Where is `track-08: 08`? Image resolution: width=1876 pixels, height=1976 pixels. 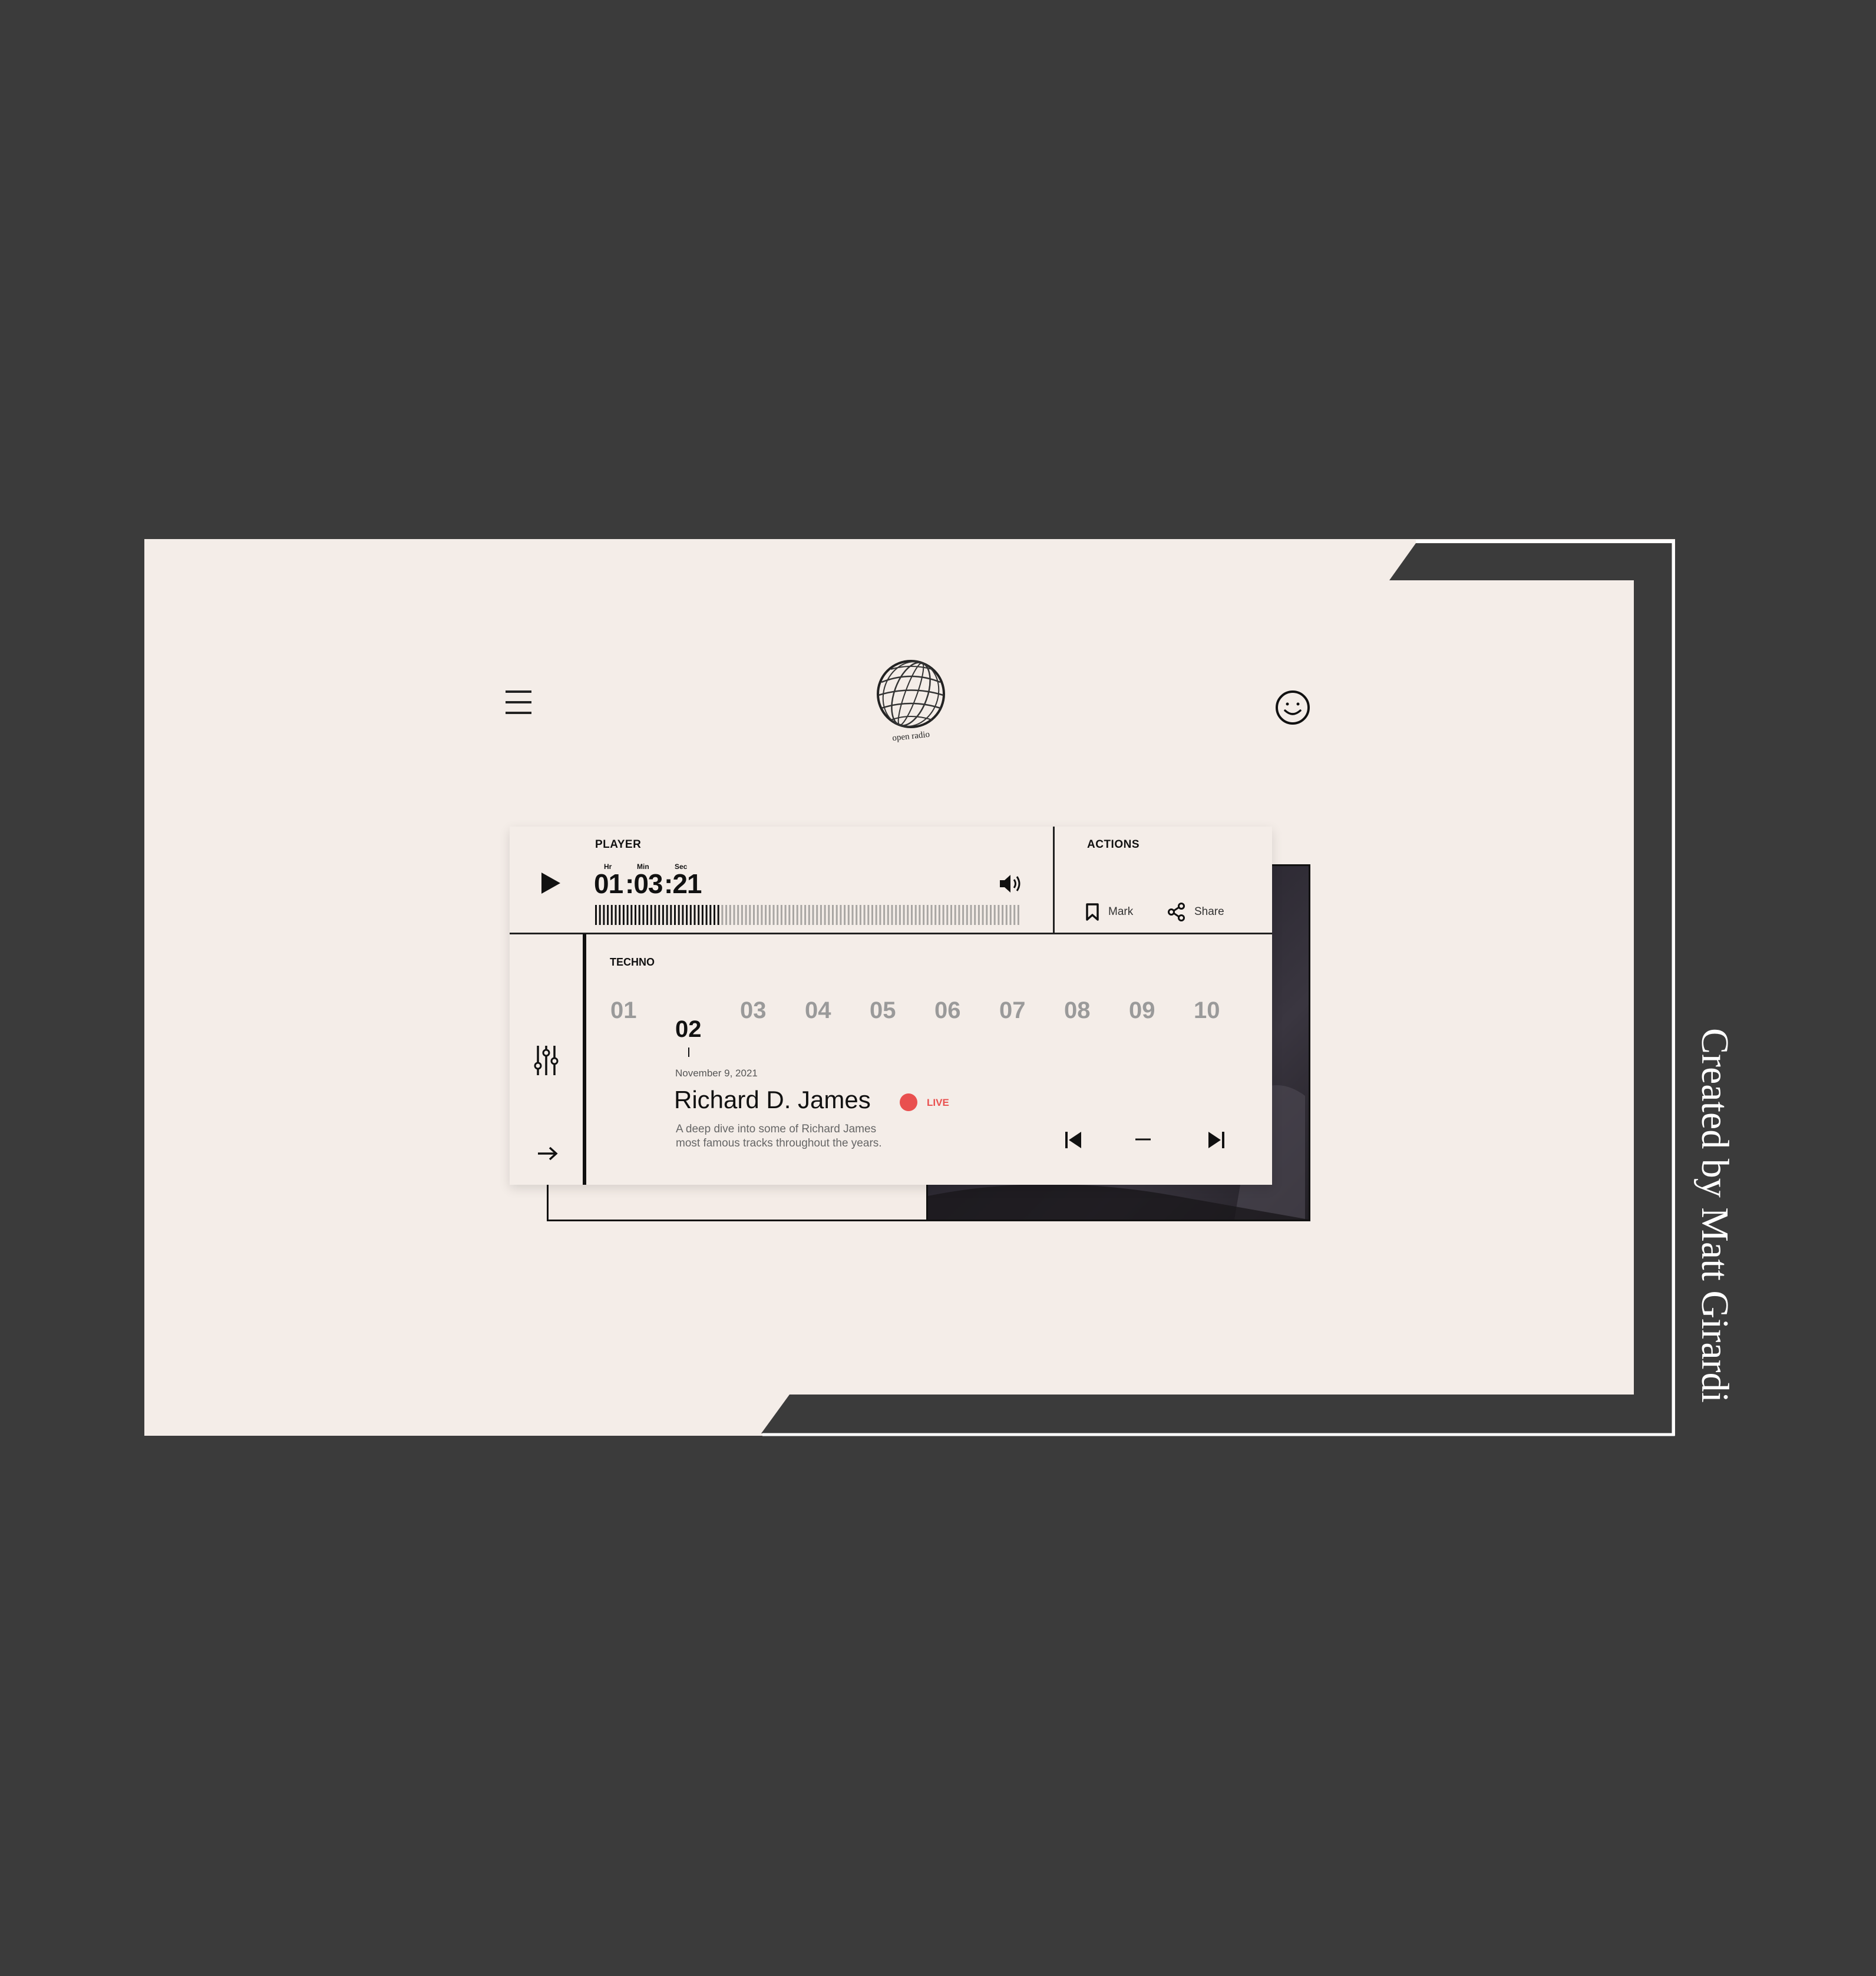 track-08: 08 is located at coordinates (1077, 1010).